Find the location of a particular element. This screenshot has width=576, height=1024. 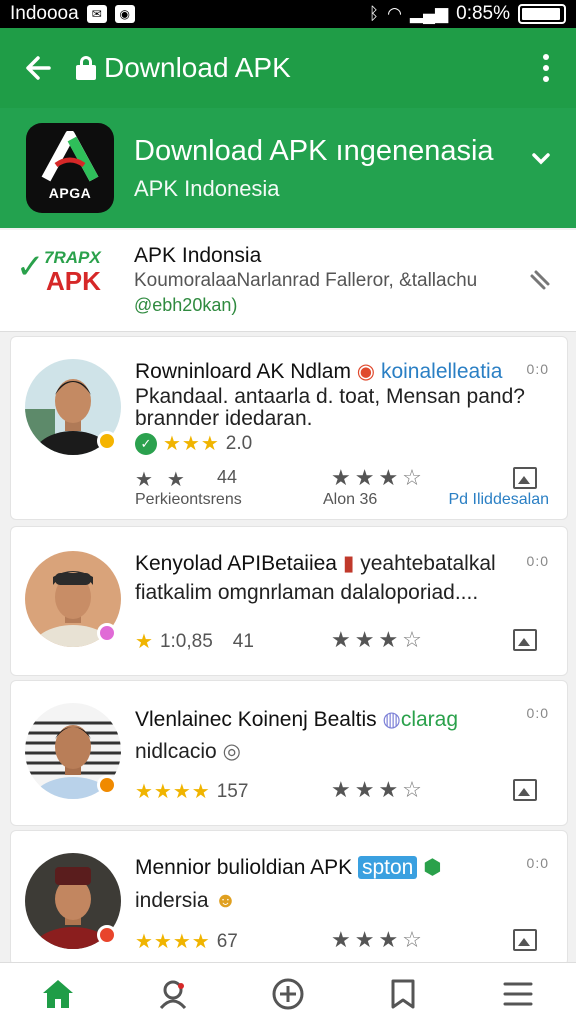

rating-row: ★ 1:0,85 41 is located at coordinates (194, 641).